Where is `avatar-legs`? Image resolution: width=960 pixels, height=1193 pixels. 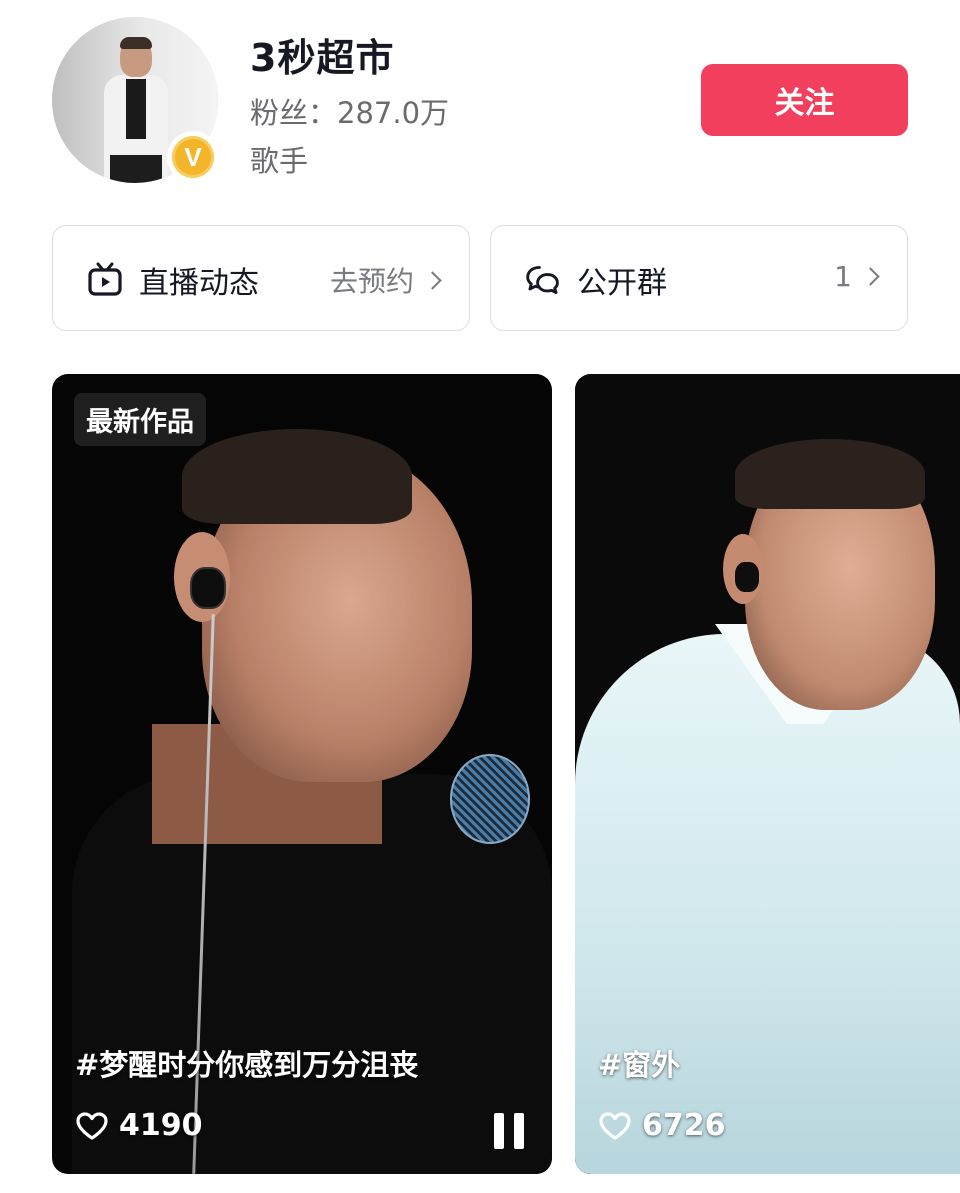 avatar-legs is located at coordinates (136, 169).